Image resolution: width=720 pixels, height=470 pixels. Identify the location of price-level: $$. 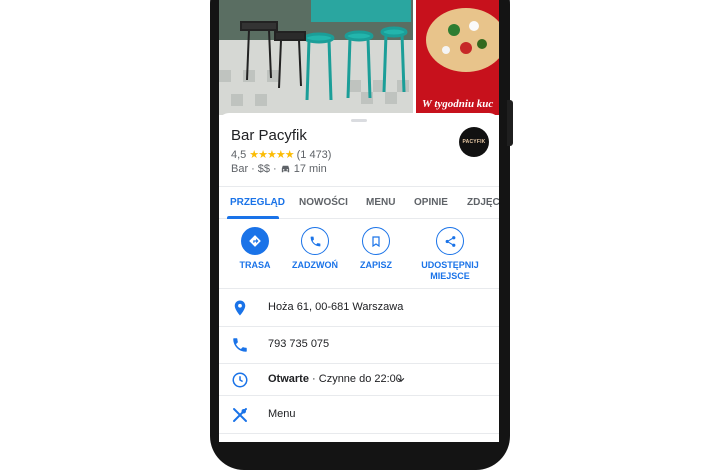
(264, 169).